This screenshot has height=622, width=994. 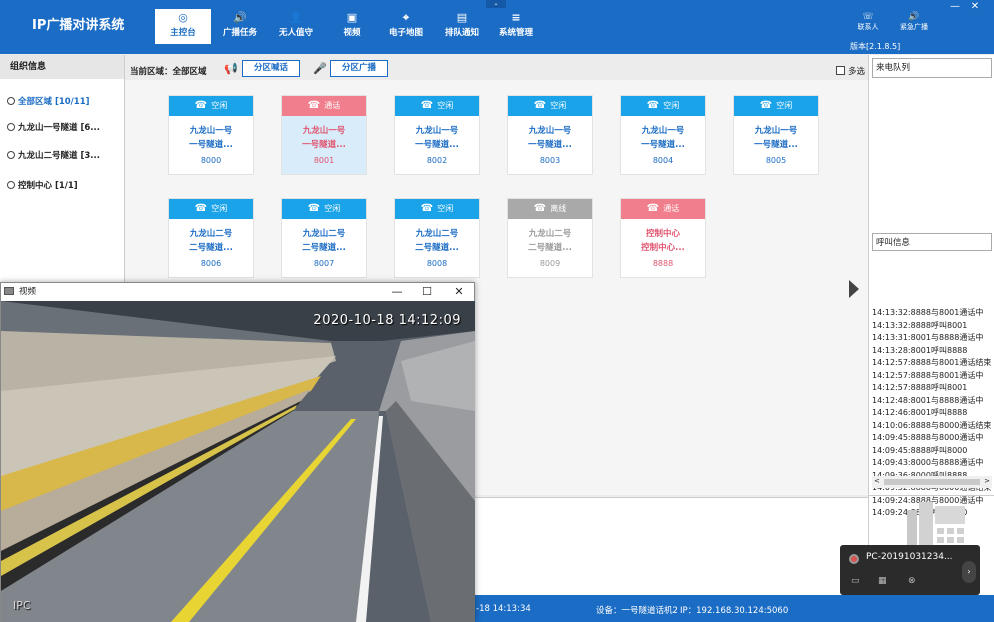 What do you see at coordinates (663, 263) in the screenshot?
I see `terminal-number: 8888` at bounding box center [663, 263].